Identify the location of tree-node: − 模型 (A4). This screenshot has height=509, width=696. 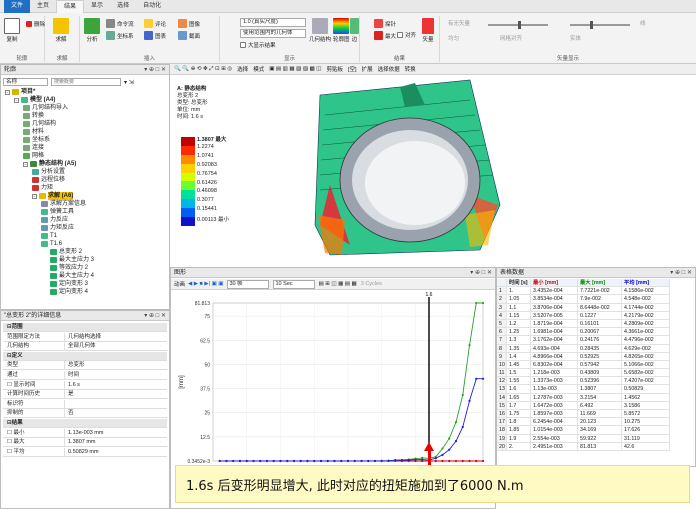
(34, 100).